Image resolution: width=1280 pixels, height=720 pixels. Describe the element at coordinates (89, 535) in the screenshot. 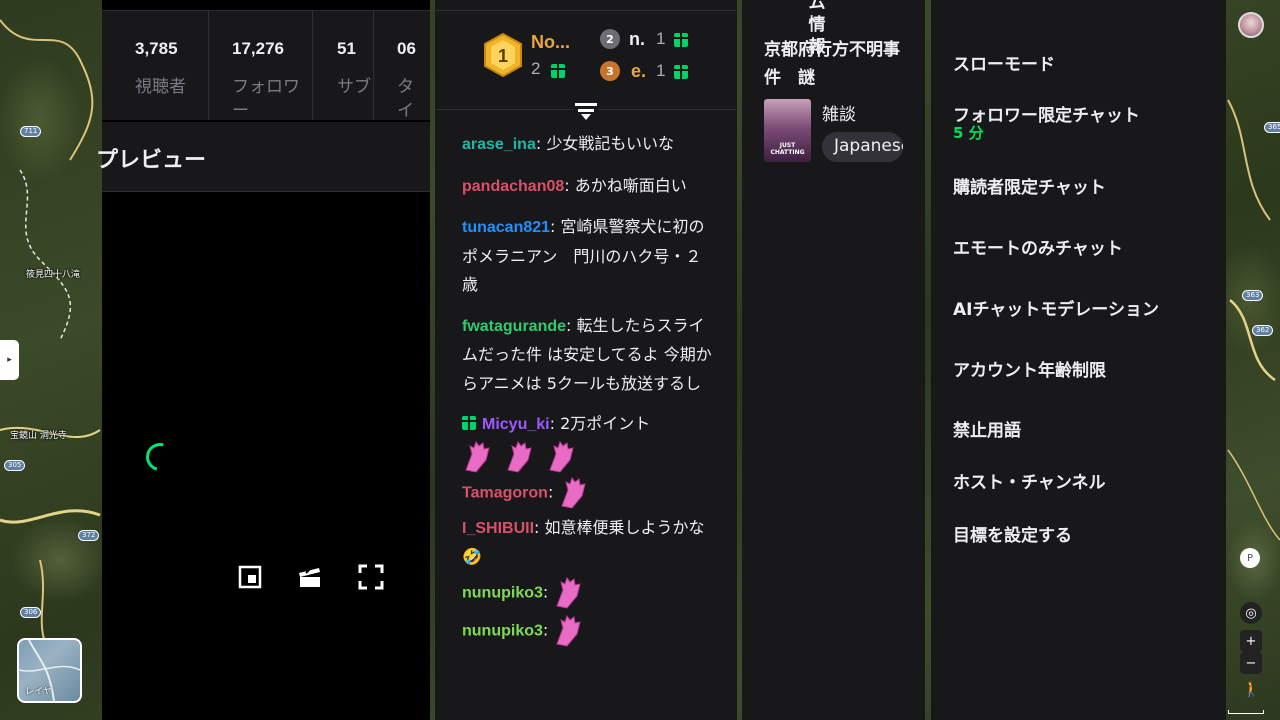

I see `route-shield: 372` at that location.